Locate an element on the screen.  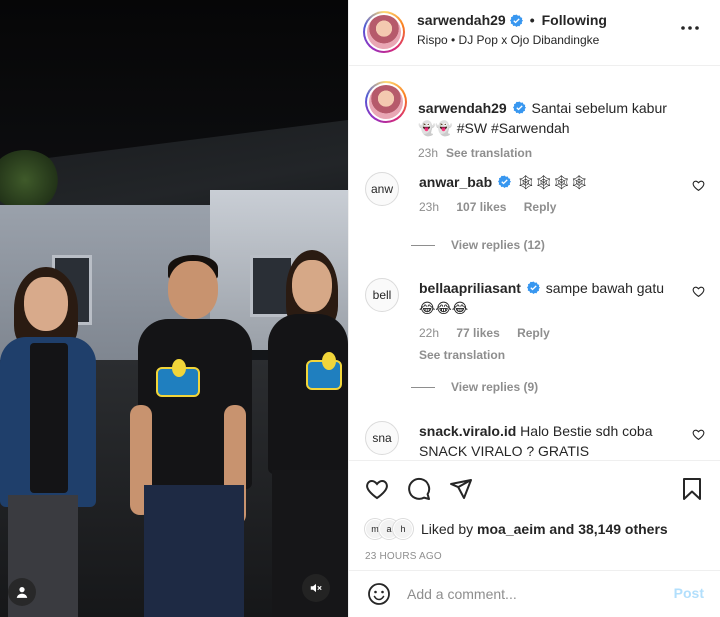
emoji-button is located at coordinates (379, 594).